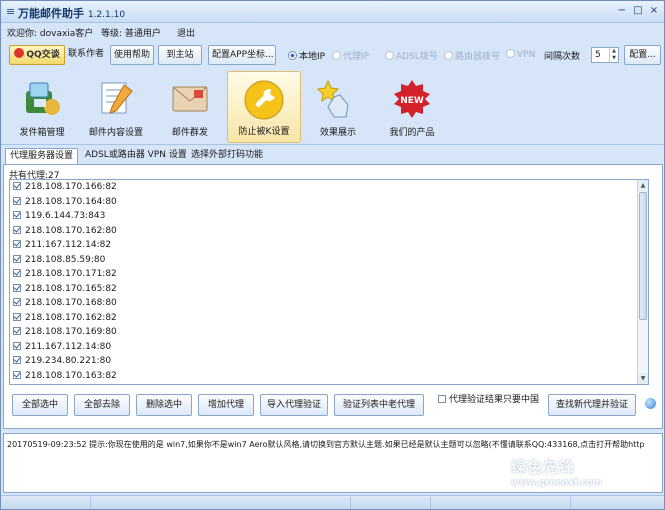 Image resolution: width=665 pixels, height=510 pixels. Describe the element at coordinates (72, 13) in the screenshot. I see `window-title: 万能邮件助手 1.2.1.10` at that location.